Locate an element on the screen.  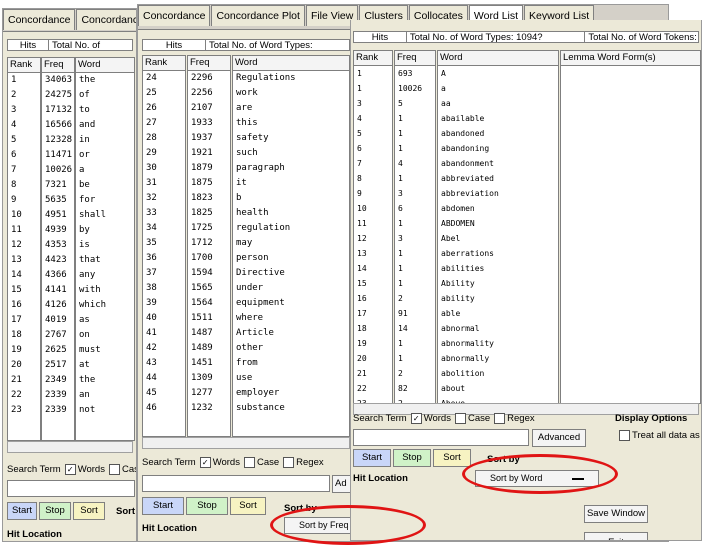
list-cell: 12 is located at coordinates (25, 245).